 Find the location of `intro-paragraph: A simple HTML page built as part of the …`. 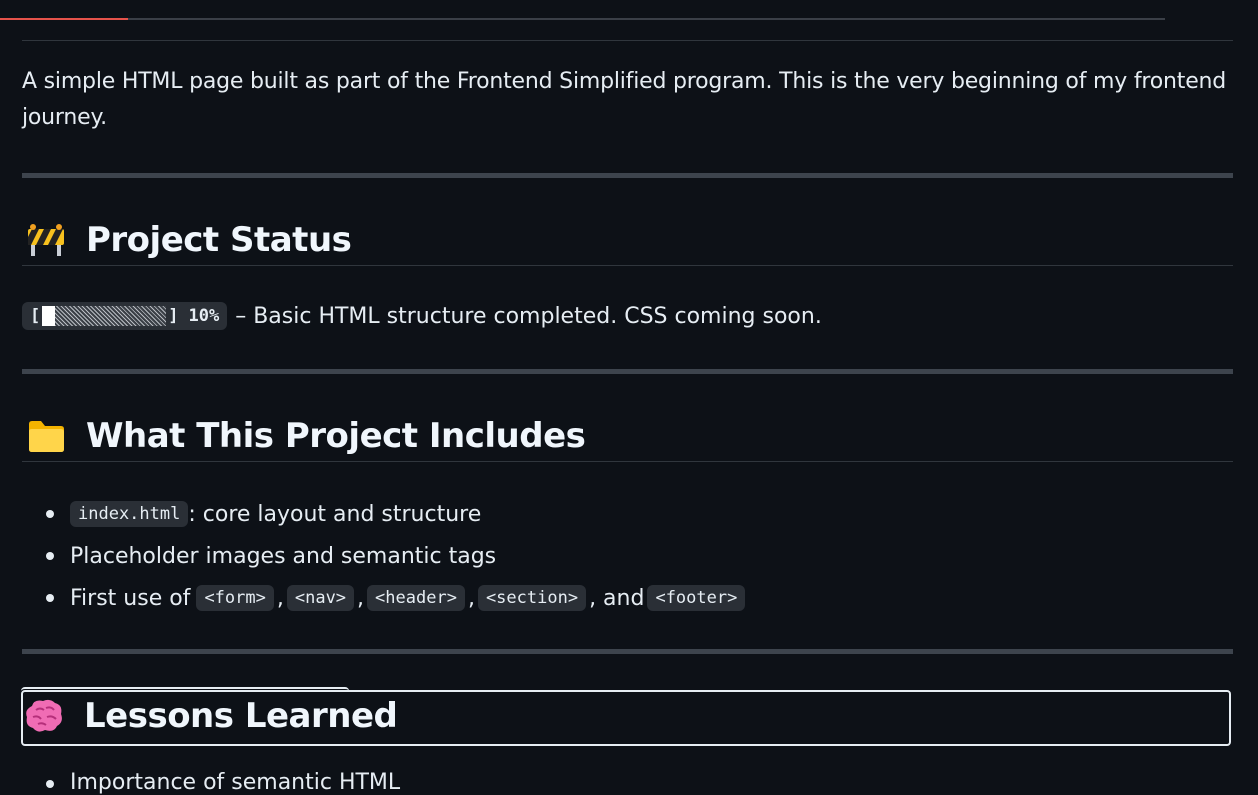

intro-paragraph: A simple HTML page built as part of the … is located at coordinates (624, 99).